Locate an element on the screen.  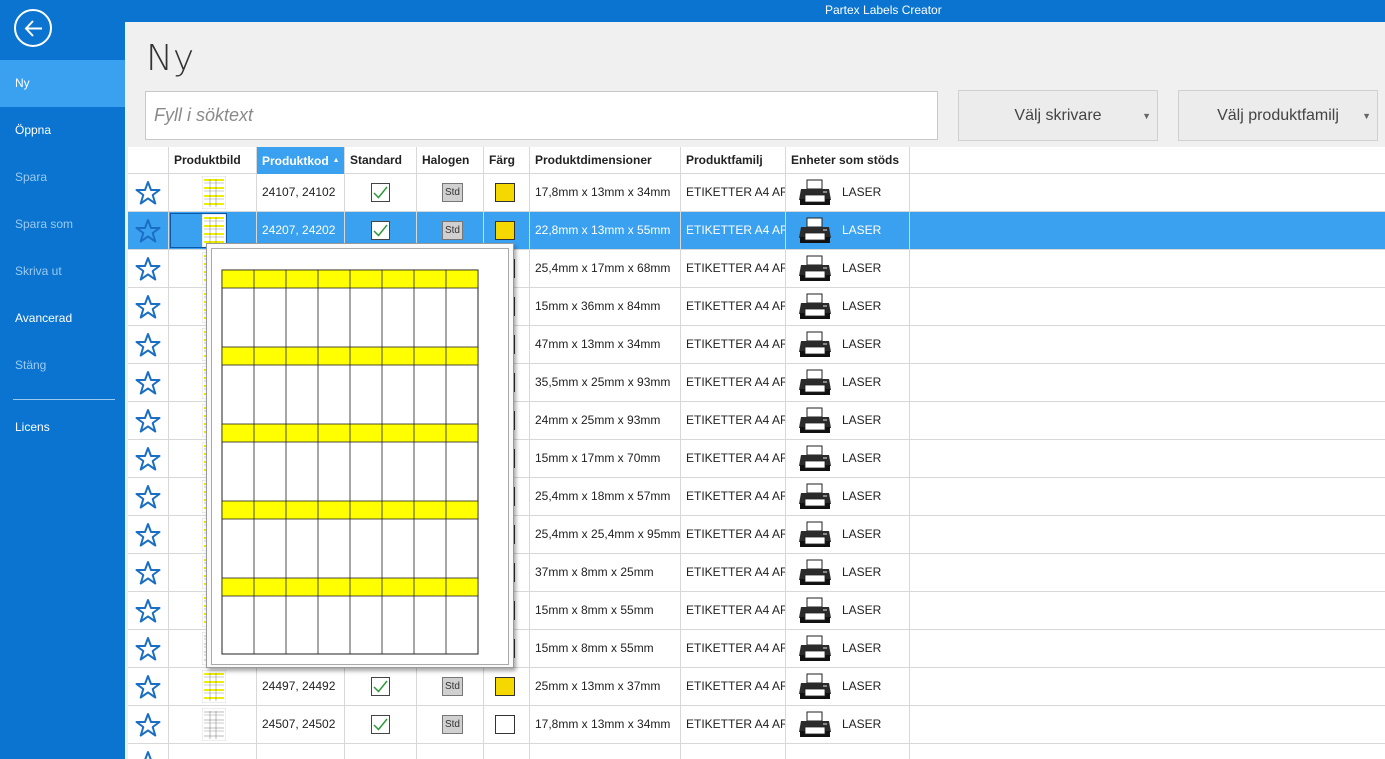
column-header-standard: Standard is located at coordinates (381, 160).